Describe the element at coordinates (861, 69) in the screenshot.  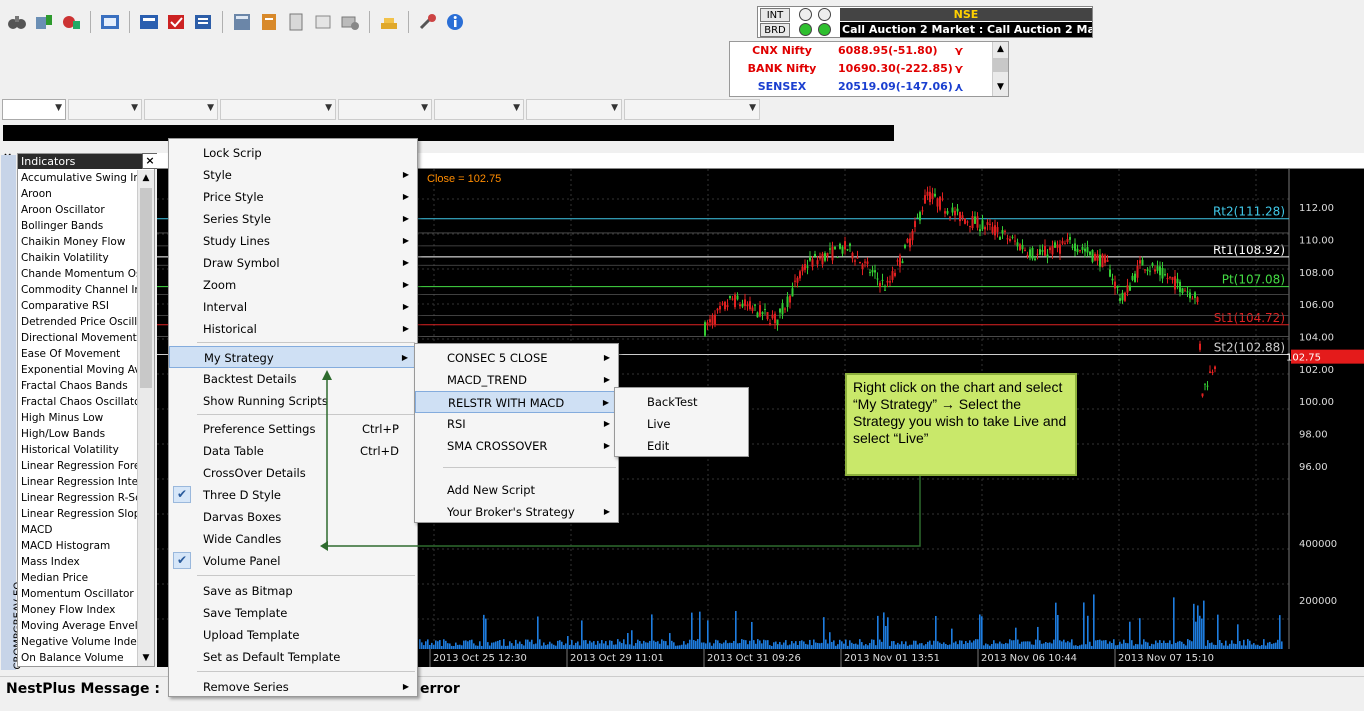
I see `index-row: BANK Nifty 10690.30(-222.85) ⋎` at that location.